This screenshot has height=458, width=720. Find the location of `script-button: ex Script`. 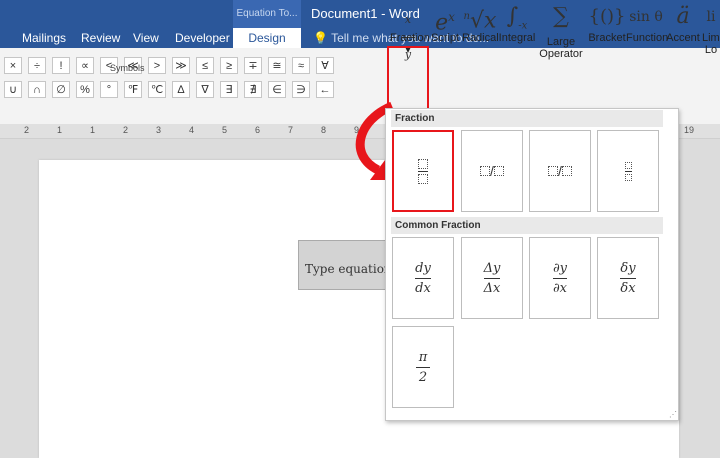

script-button: ex Script is located at coordinates (445, 31).